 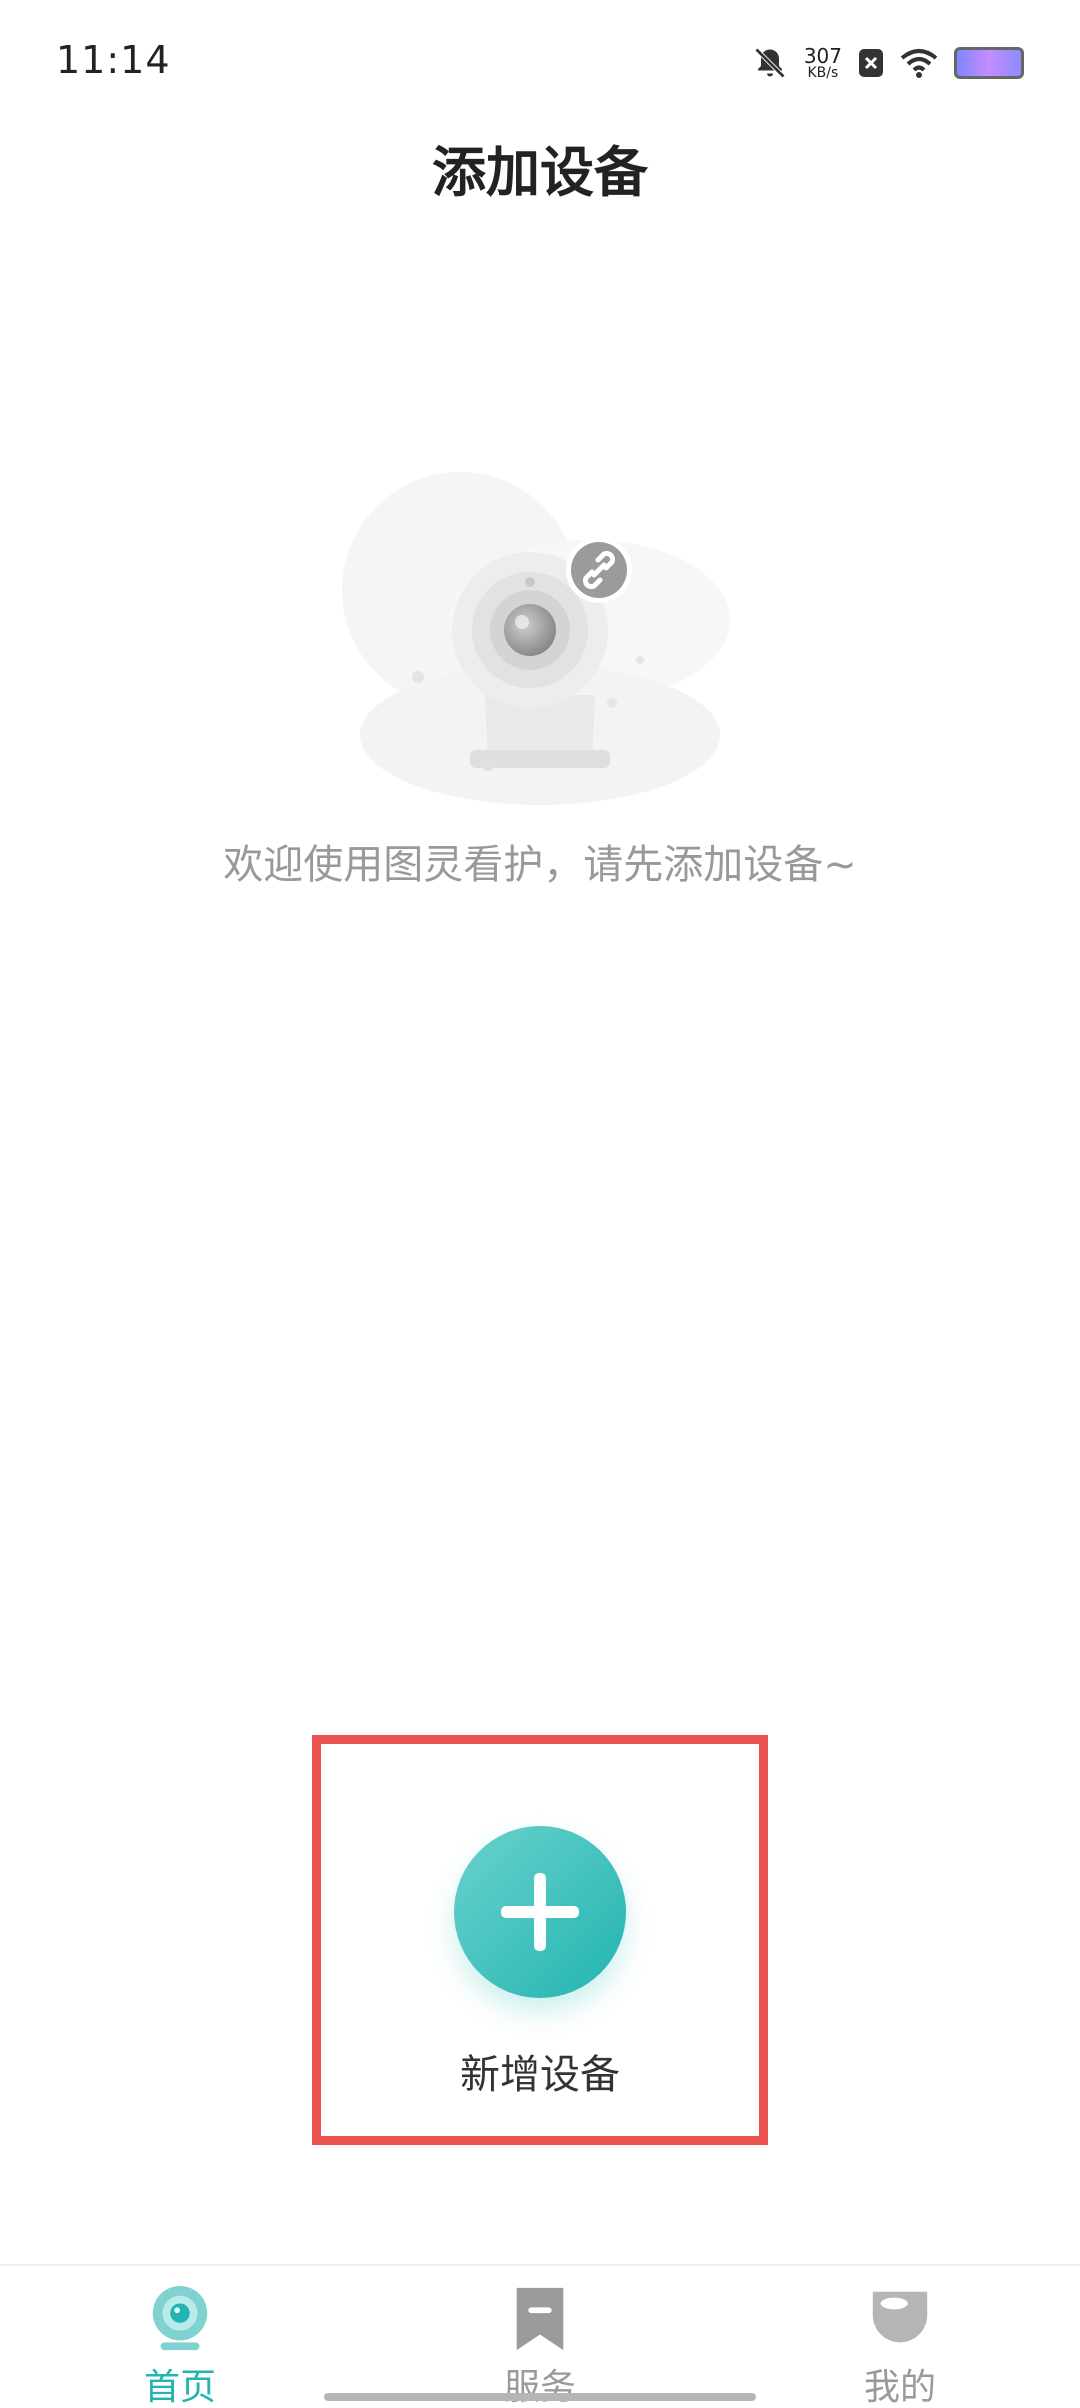 I want to click on add-device-label: 新增设备, so click(x=540, y=2071).